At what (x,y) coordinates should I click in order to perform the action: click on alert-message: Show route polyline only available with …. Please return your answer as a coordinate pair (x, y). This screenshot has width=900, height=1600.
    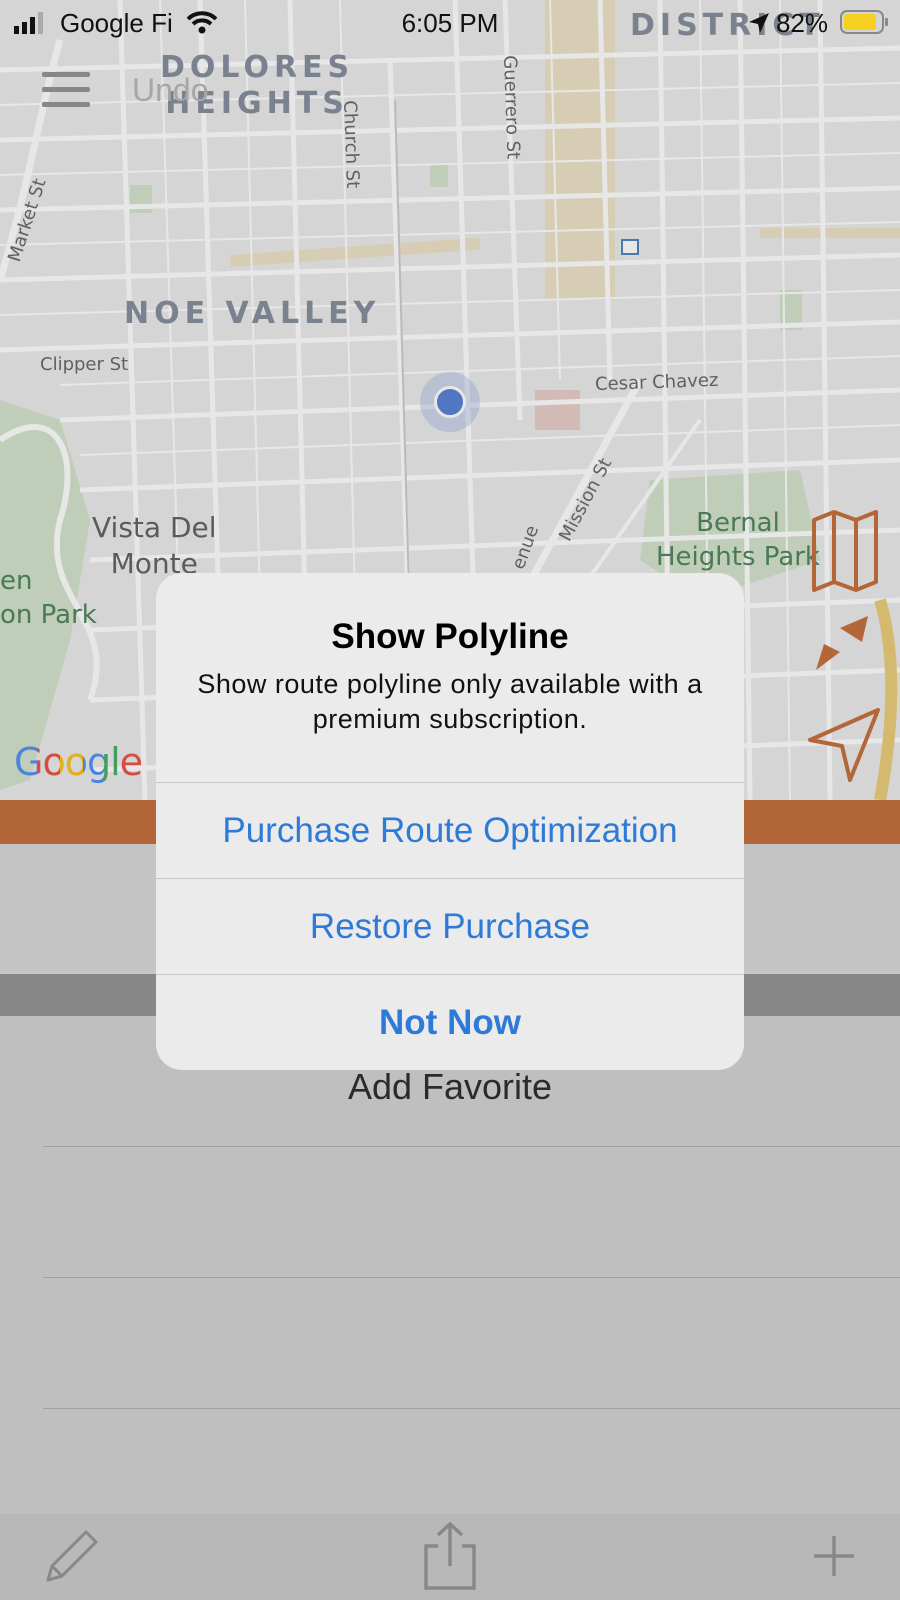
    Looking at the image, I should click on (450, 701).